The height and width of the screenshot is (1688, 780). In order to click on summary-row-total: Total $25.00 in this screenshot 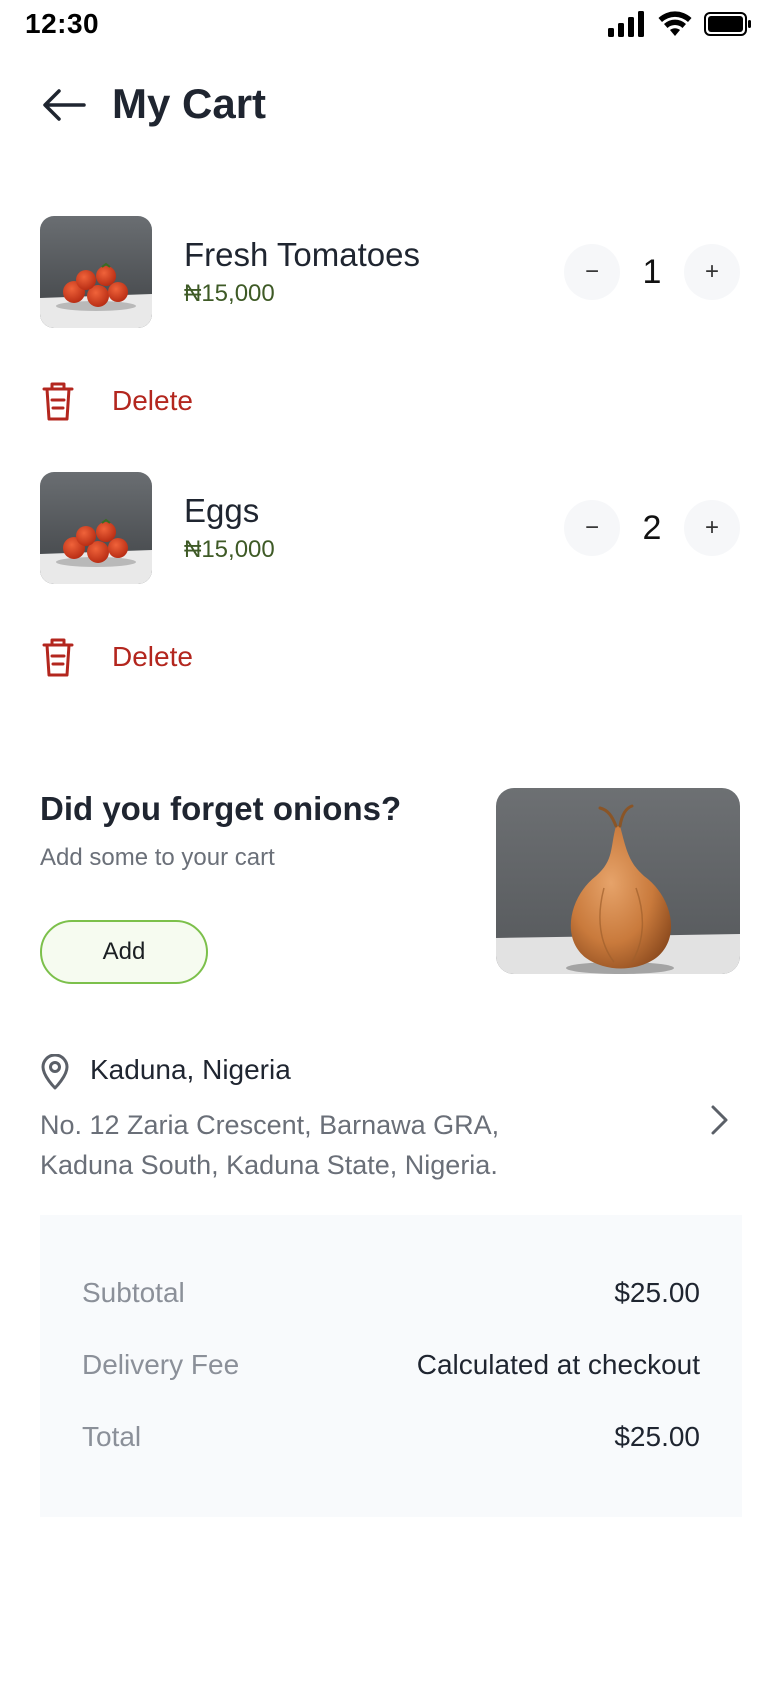, I will do `click(391, 1437)`.